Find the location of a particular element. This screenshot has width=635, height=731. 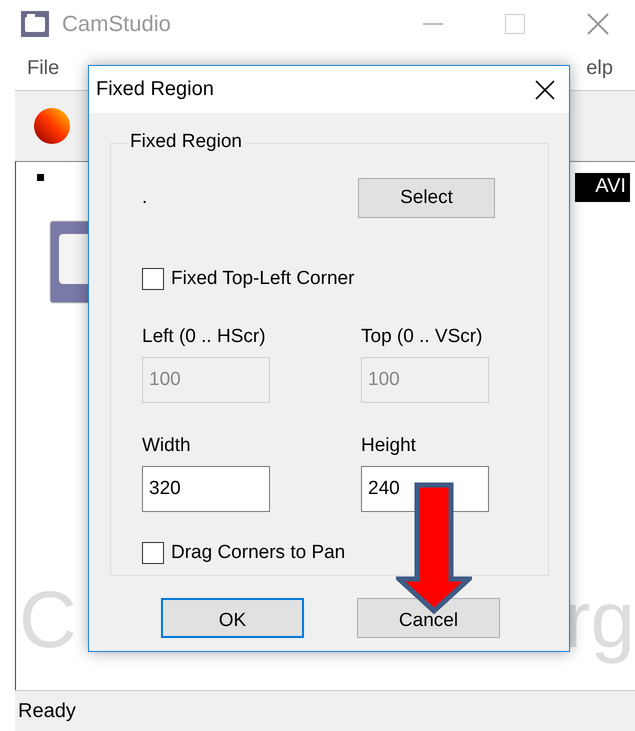

app-icon is located at coordinates (35, 24).